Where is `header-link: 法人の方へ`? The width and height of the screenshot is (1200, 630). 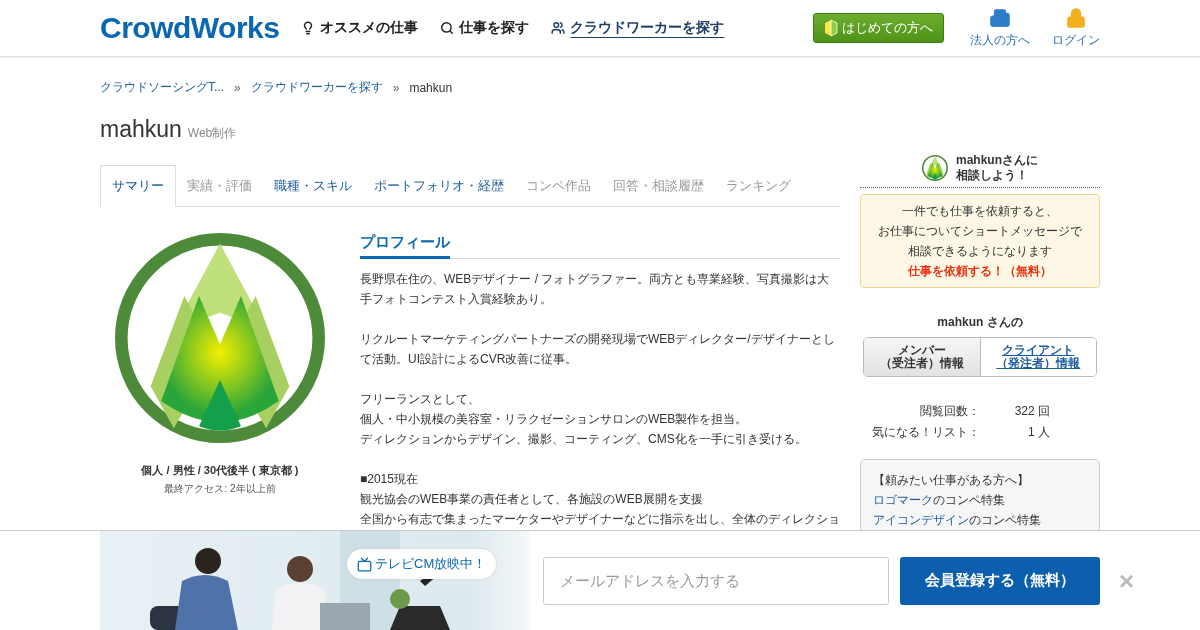
header-link: 法人の方へ is located at coordinates (1000, 28).